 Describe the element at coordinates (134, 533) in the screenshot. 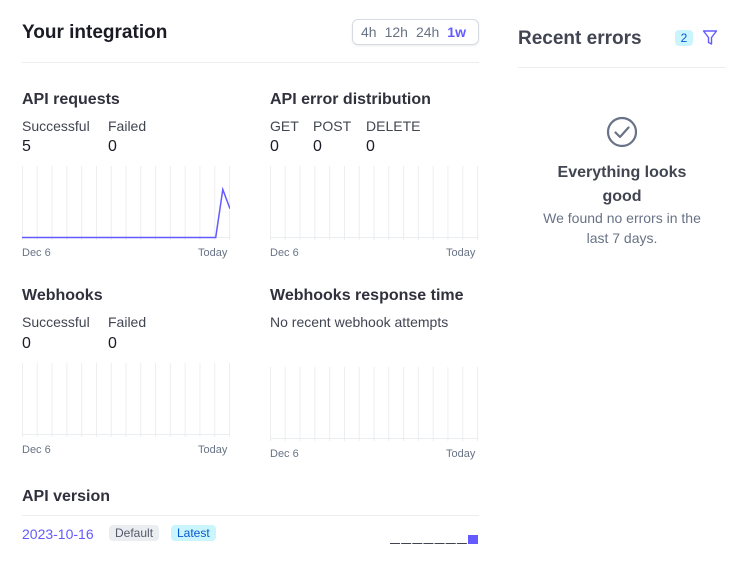

I see `default-badge: Default` at that location.